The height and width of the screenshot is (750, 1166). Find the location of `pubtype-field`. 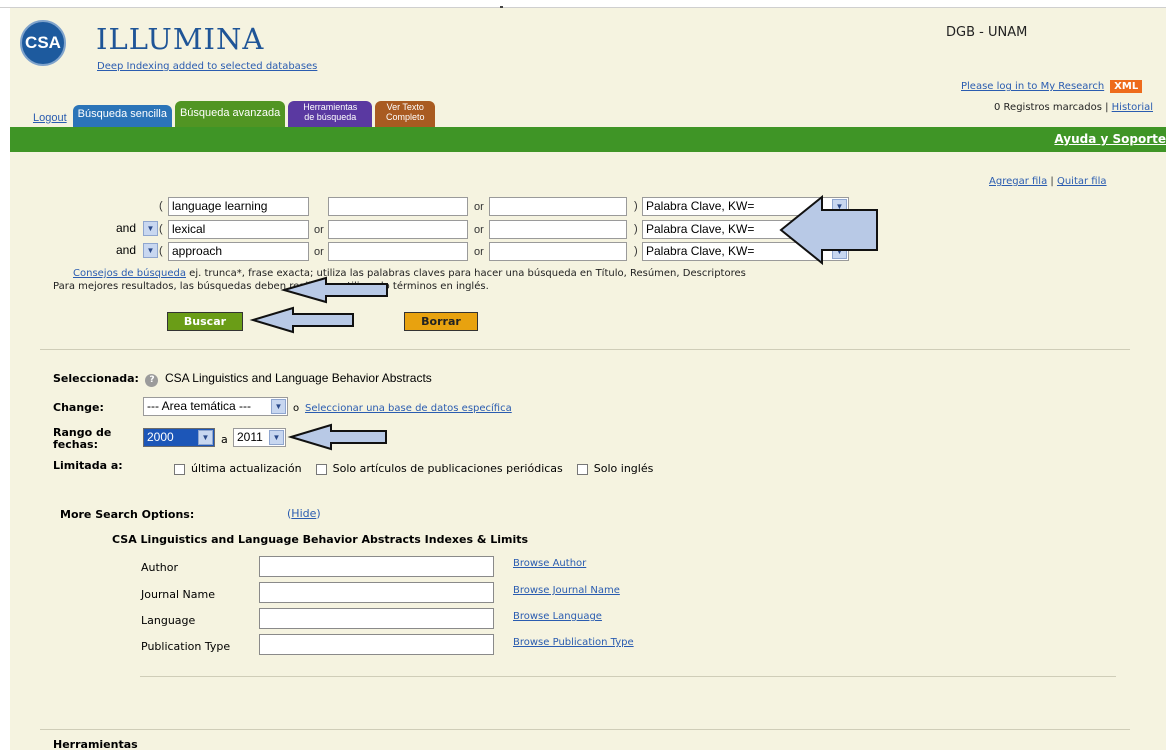

pubtype-field is located at coordinates (376, 644).